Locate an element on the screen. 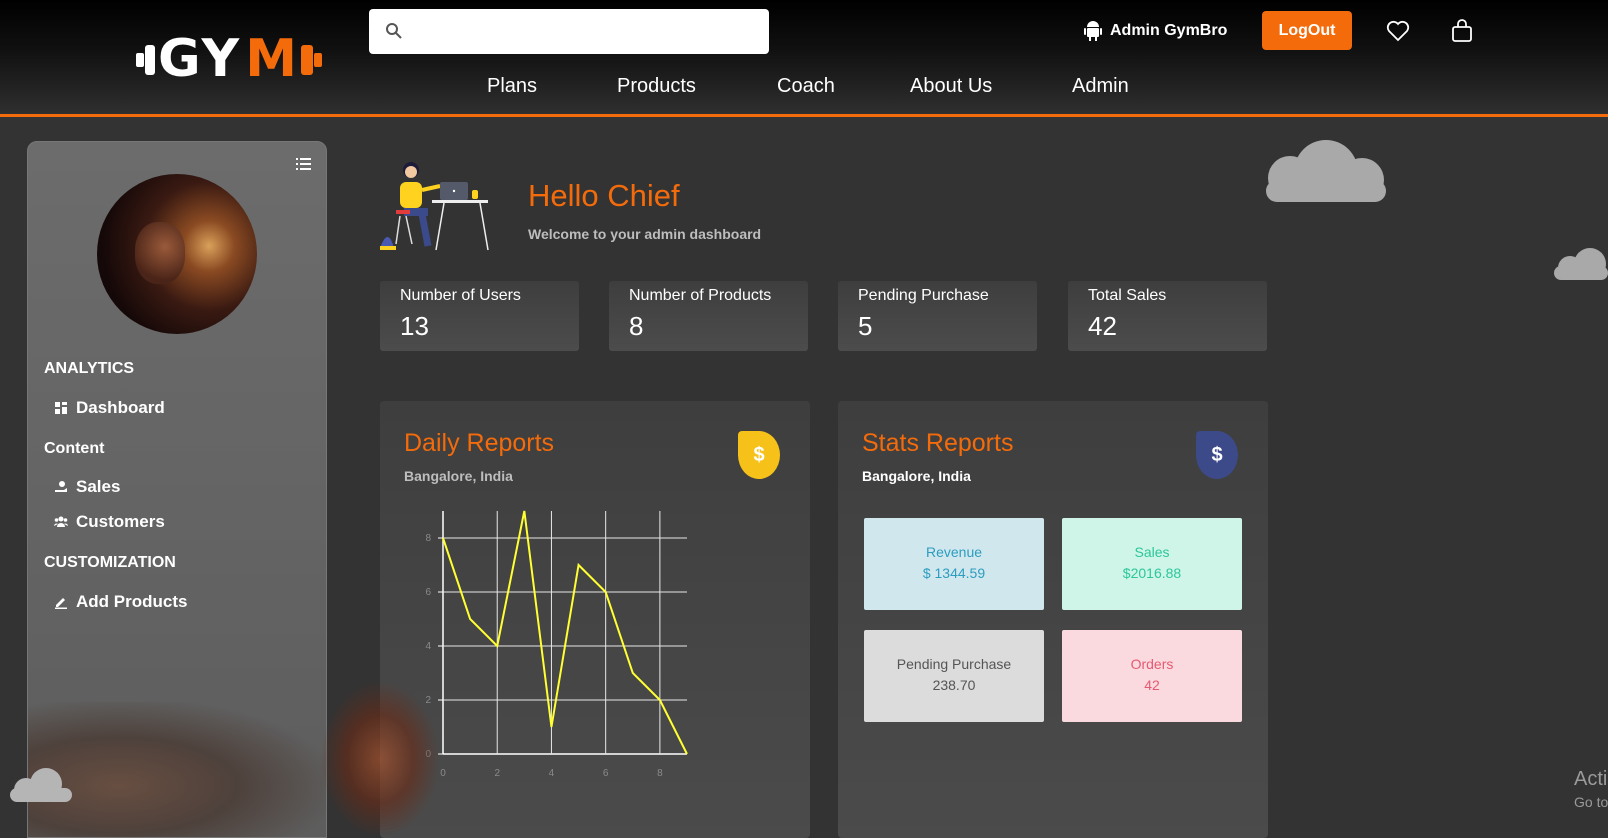 This screenshot has height=838, width=1608. stat-card-users: Number of Users 13 is located at coordinates (479, 316).